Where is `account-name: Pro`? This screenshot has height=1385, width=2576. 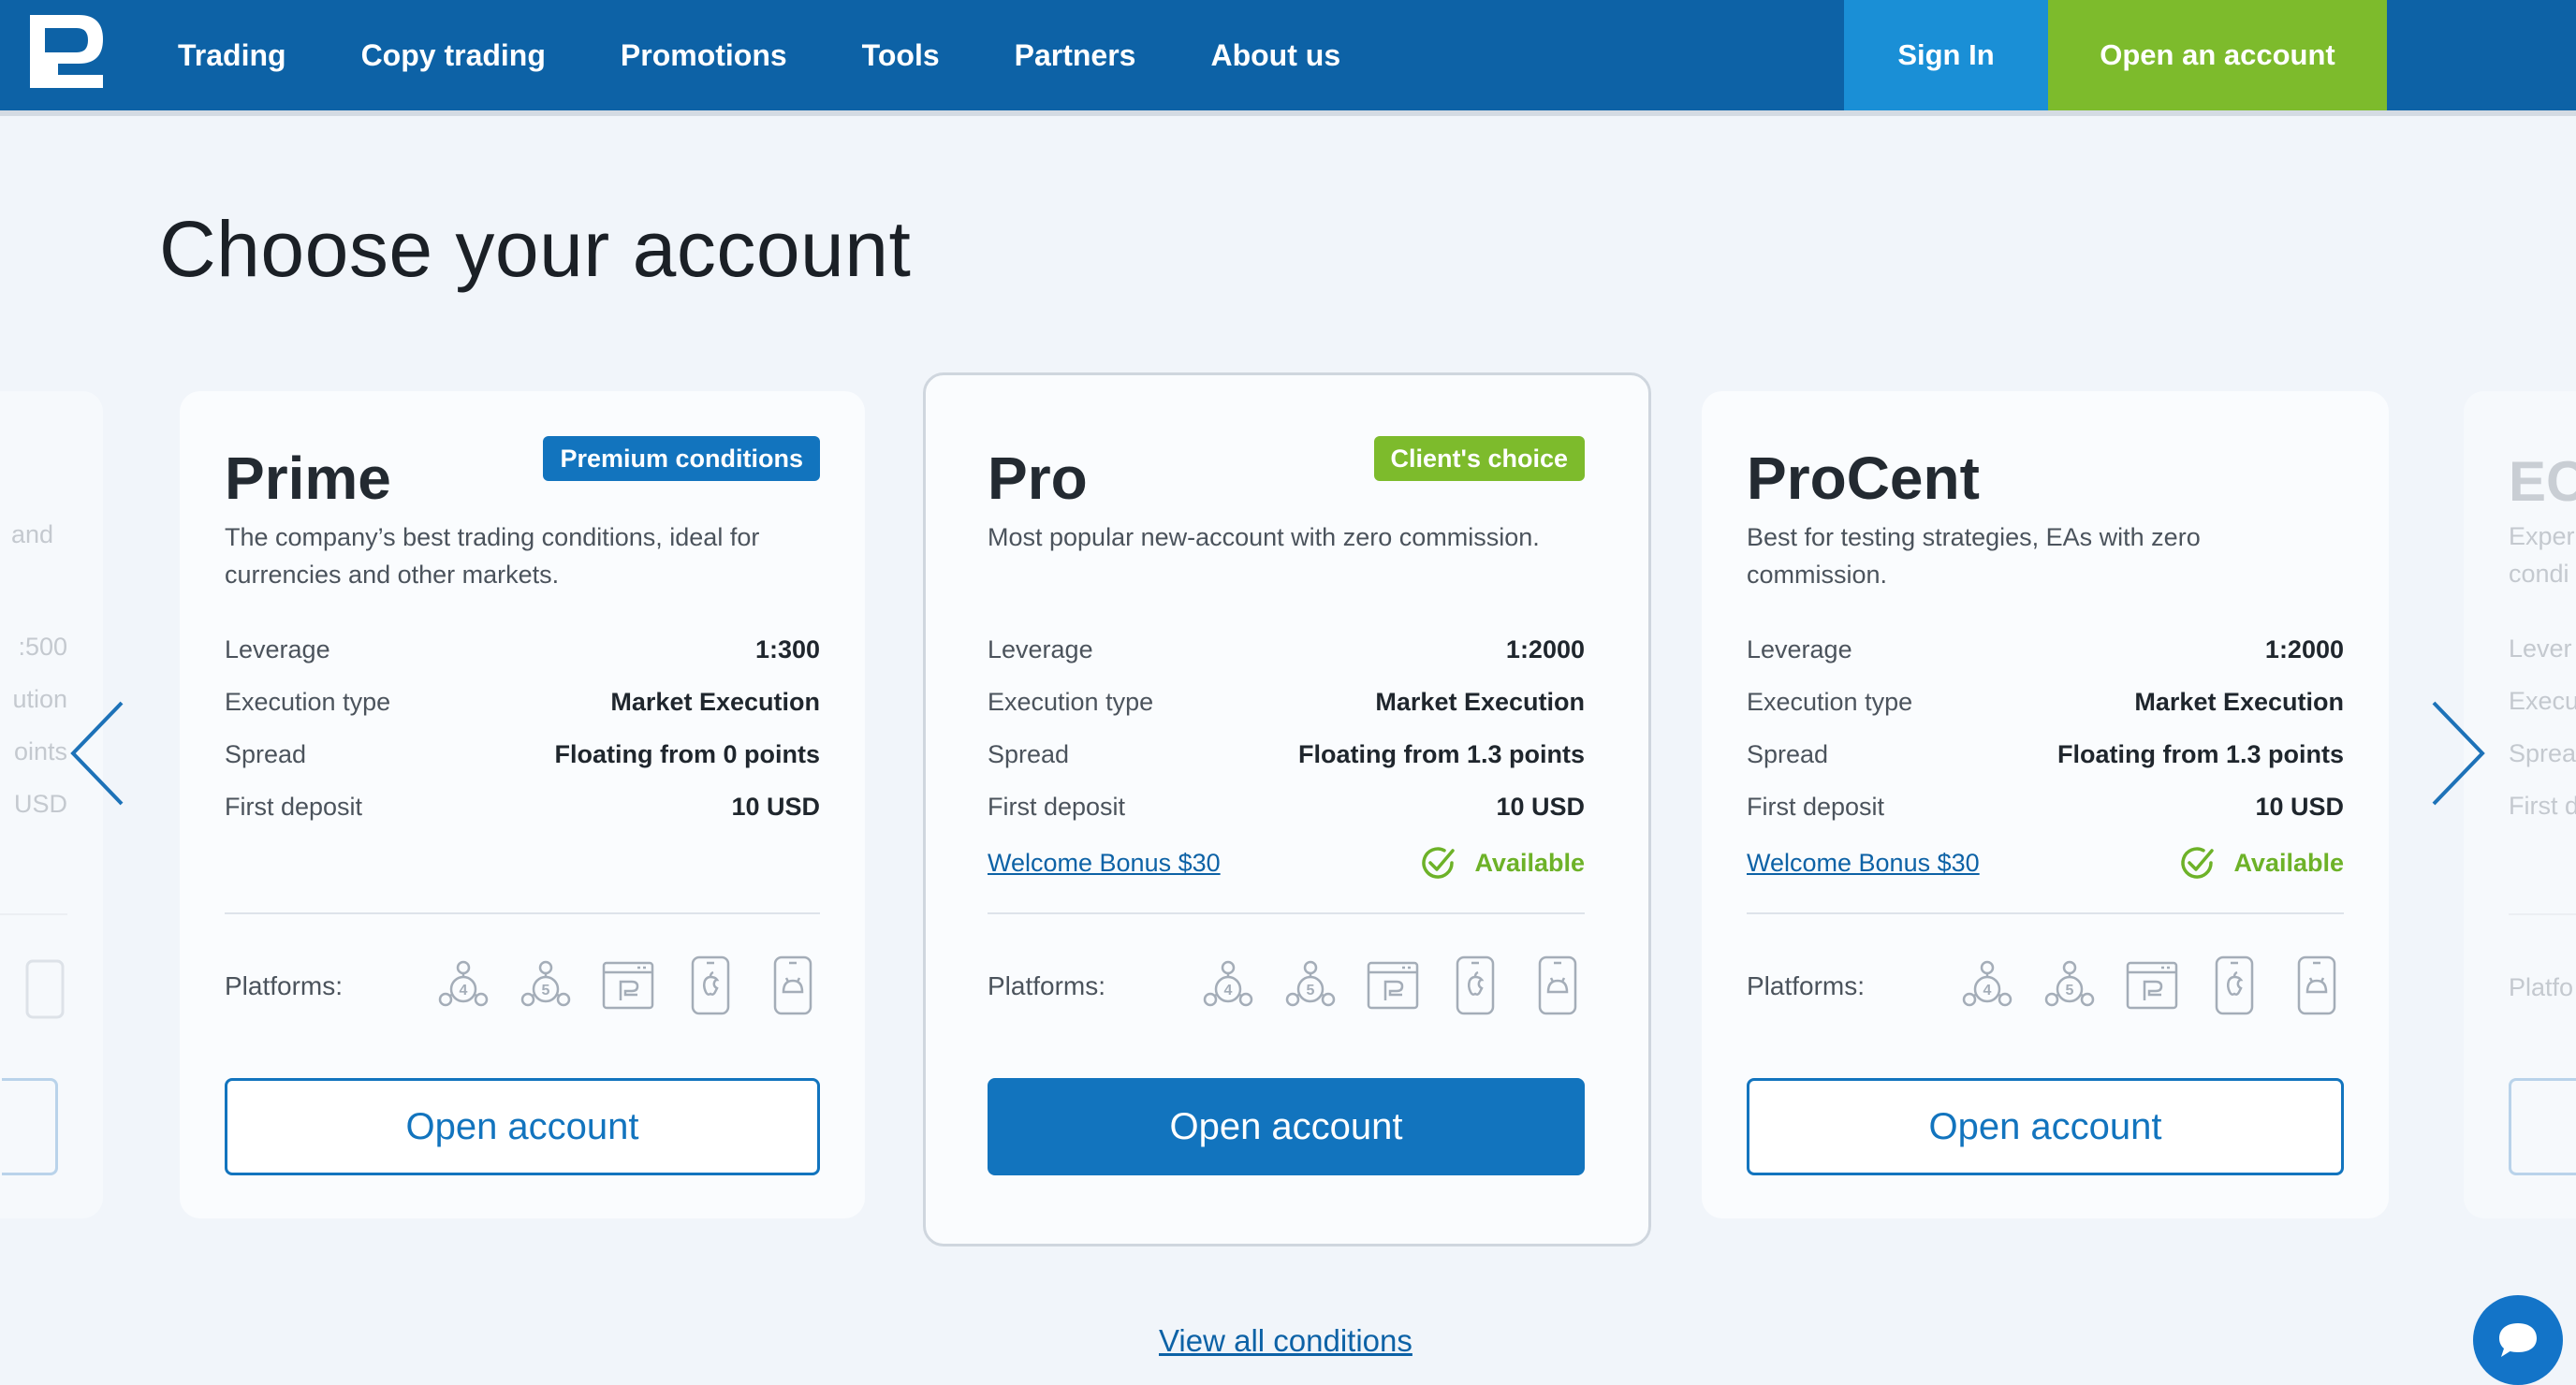
account-name: Pro is located at coordinates (1038, 479).